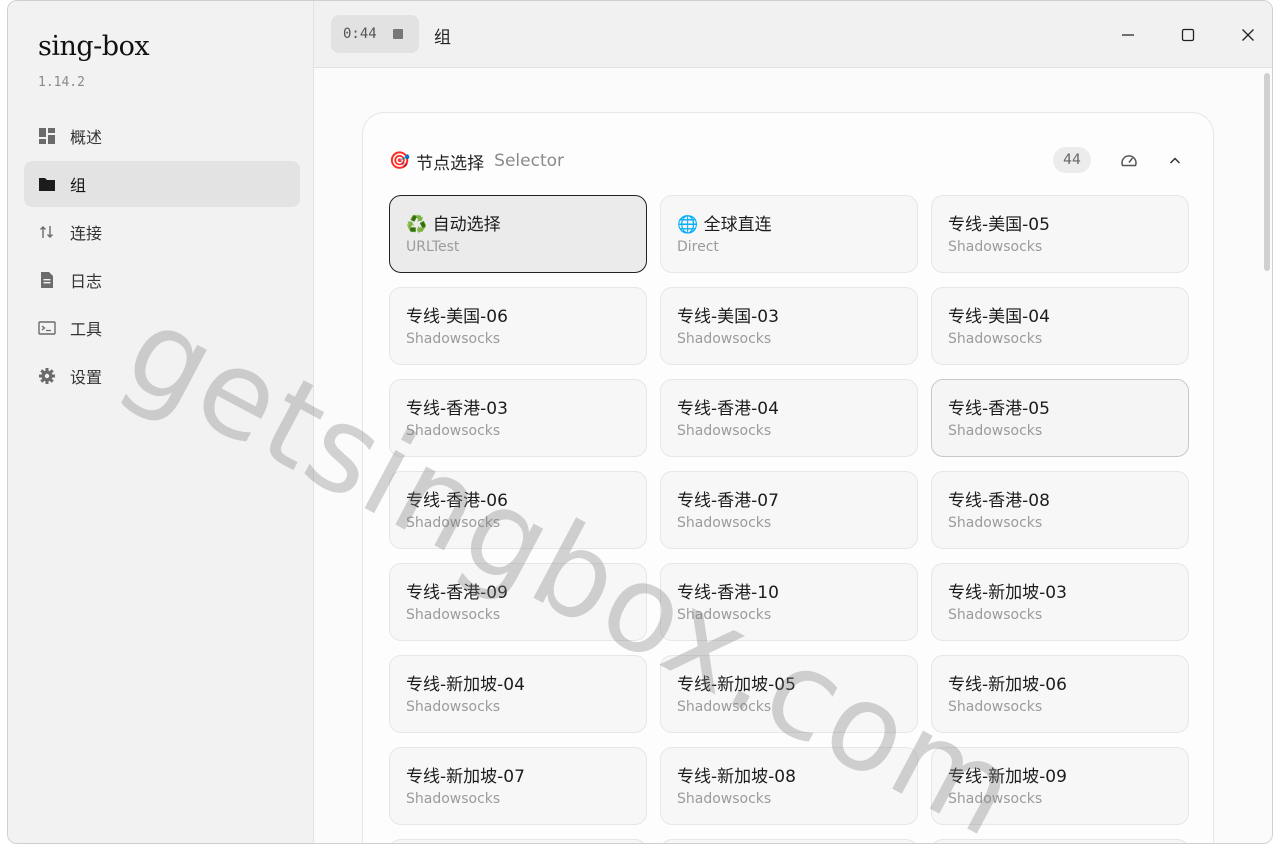  What do you see at coordinates (86, 377) in the screenshot?
I see `sidebar-item-label: 设置` at bounding box center [86, 377].